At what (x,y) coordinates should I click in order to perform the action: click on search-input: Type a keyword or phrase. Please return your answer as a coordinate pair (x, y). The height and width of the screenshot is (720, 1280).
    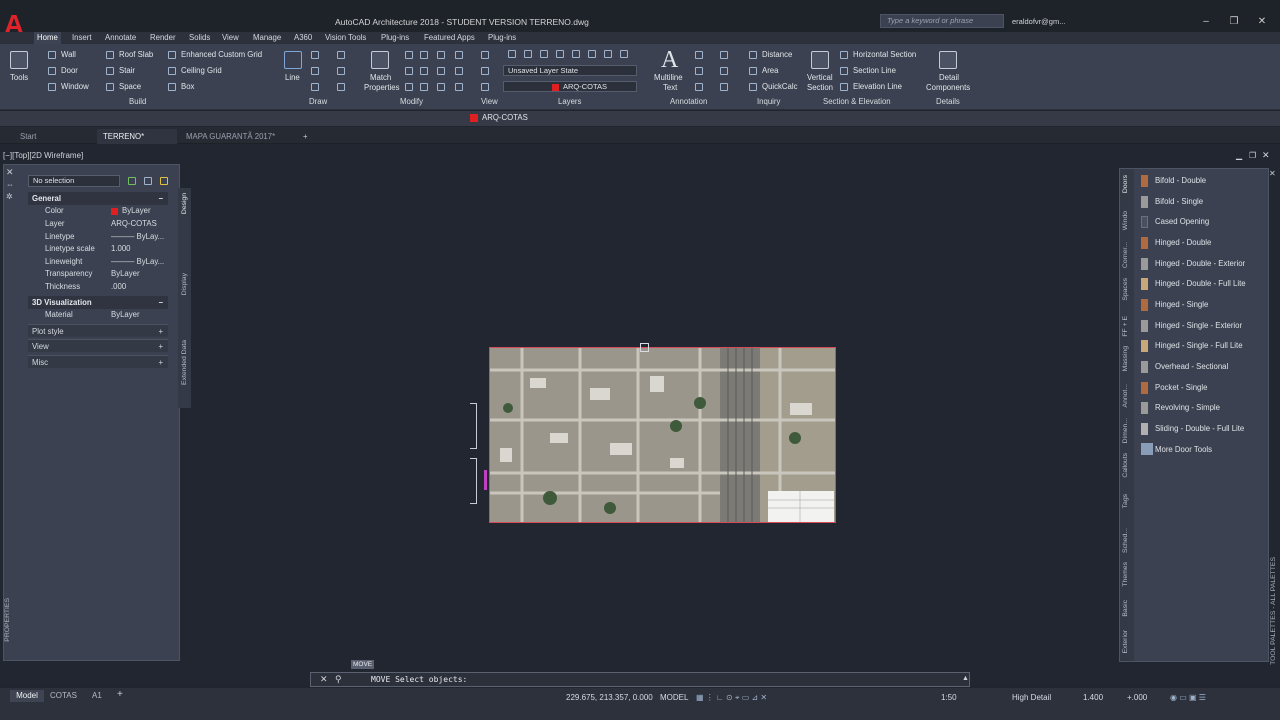
    Looking at the image, I should click on (942, 21).